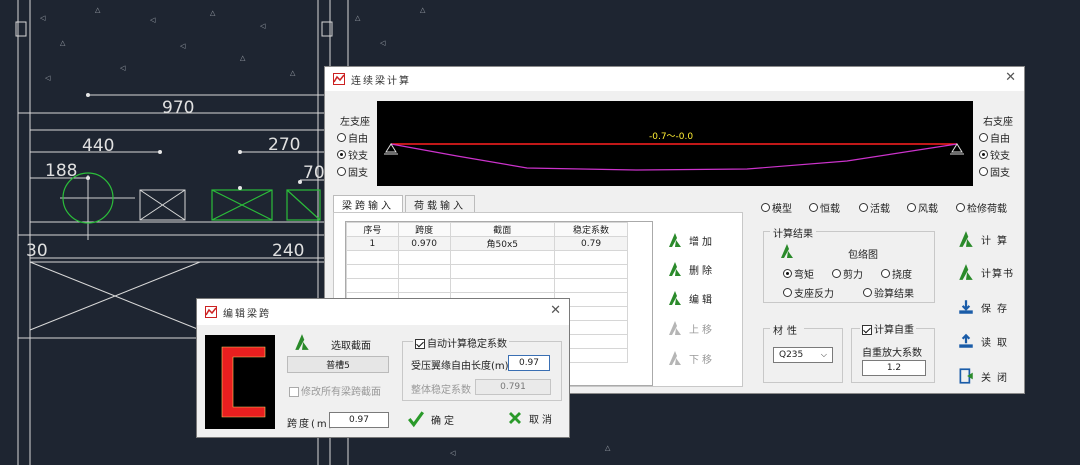 This screenshot has width=1080, height=465. I want to click on save-button: 保存, so click(985, 307).